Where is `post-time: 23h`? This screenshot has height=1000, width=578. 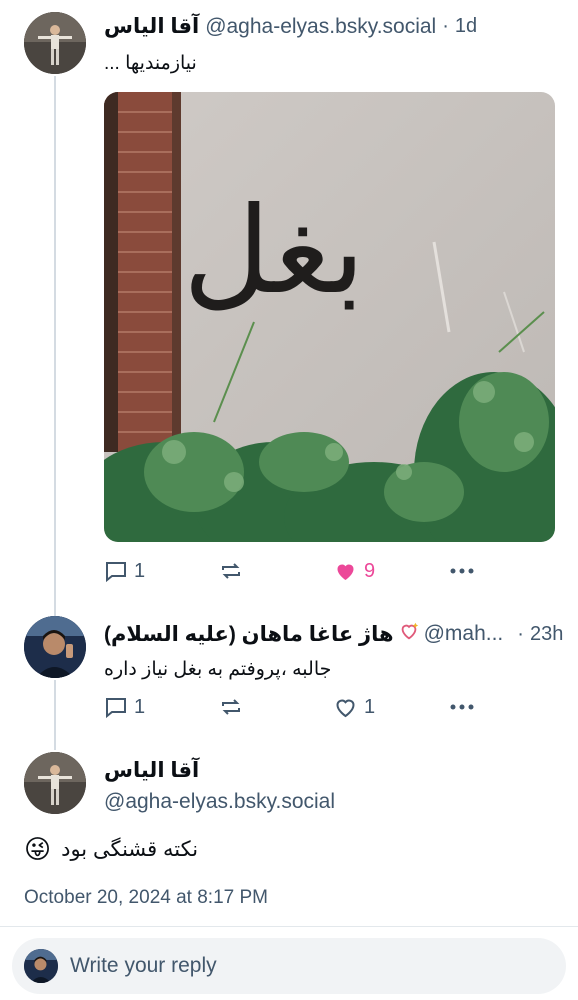
post-time: 23h is located at coordinates (546, 634).